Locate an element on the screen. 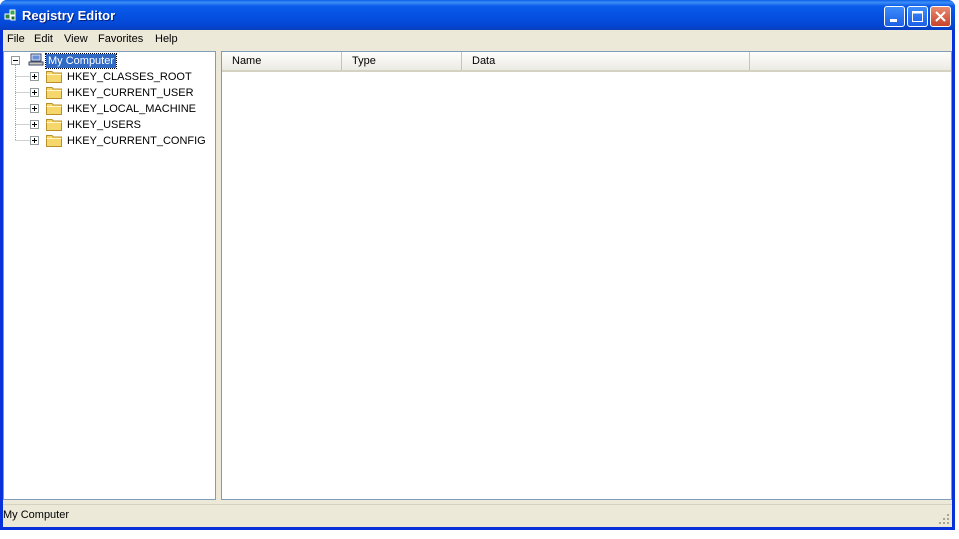  tree-node-hkey-current-user: HKEY_CURRENT_USER is located at coordinates (104, 93).